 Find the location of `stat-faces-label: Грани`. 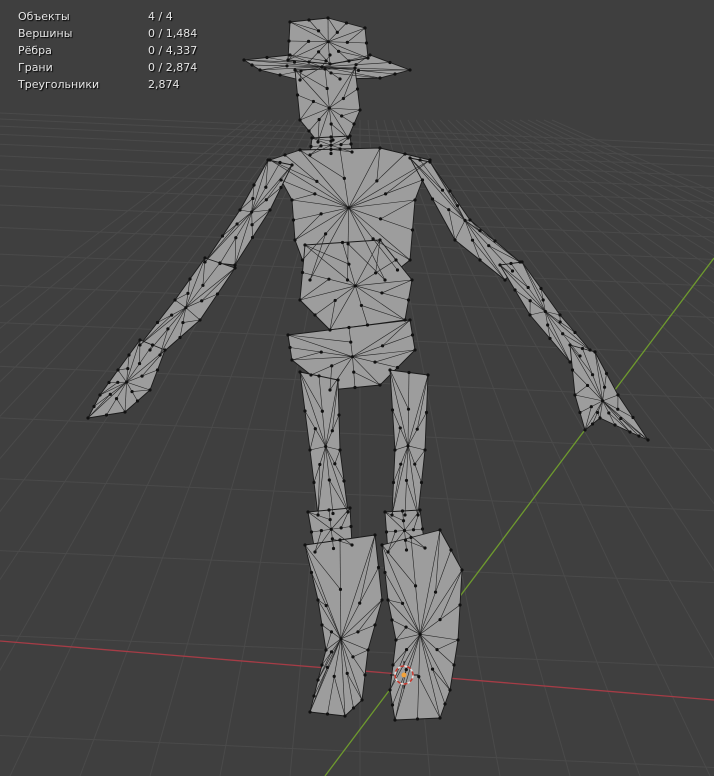

stat-faces-label: Грани is located at coordinates (35, 67).